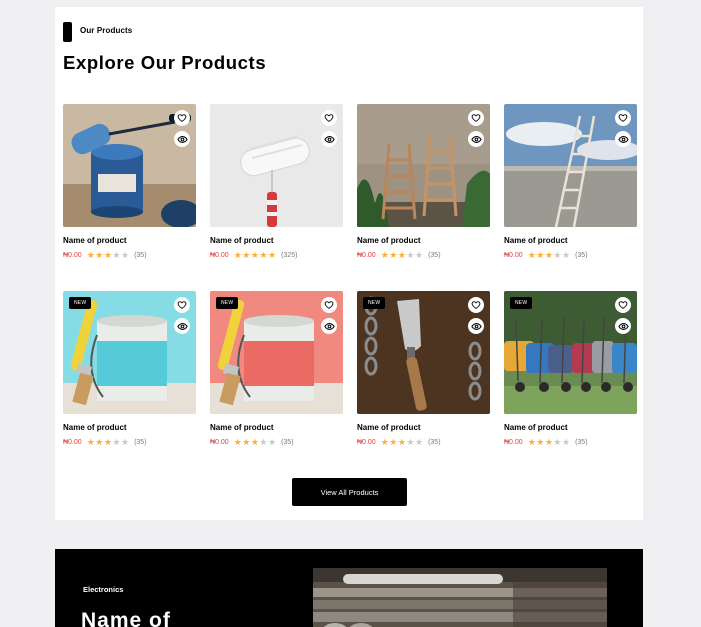  I want to click on banner-image, so click(460, 597).